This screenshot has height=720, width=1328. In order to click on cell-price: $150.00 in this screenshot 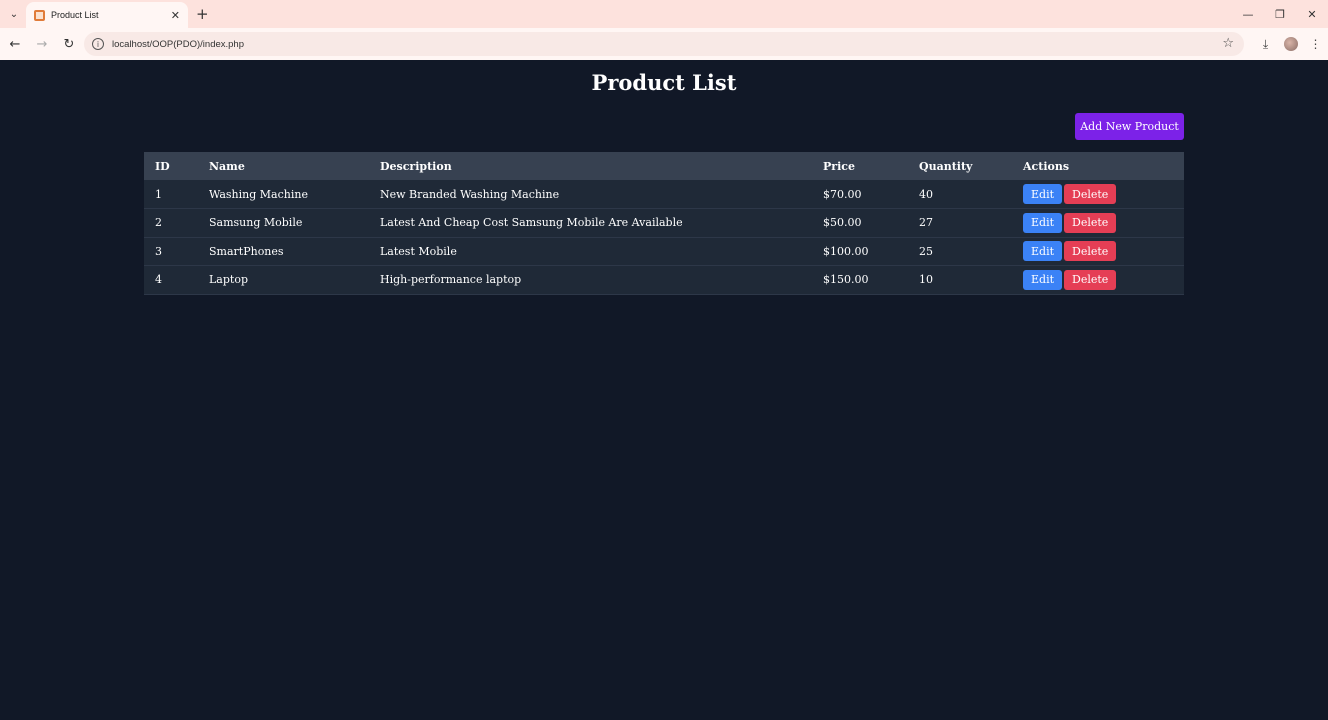, I will do `click(846, 280)`.